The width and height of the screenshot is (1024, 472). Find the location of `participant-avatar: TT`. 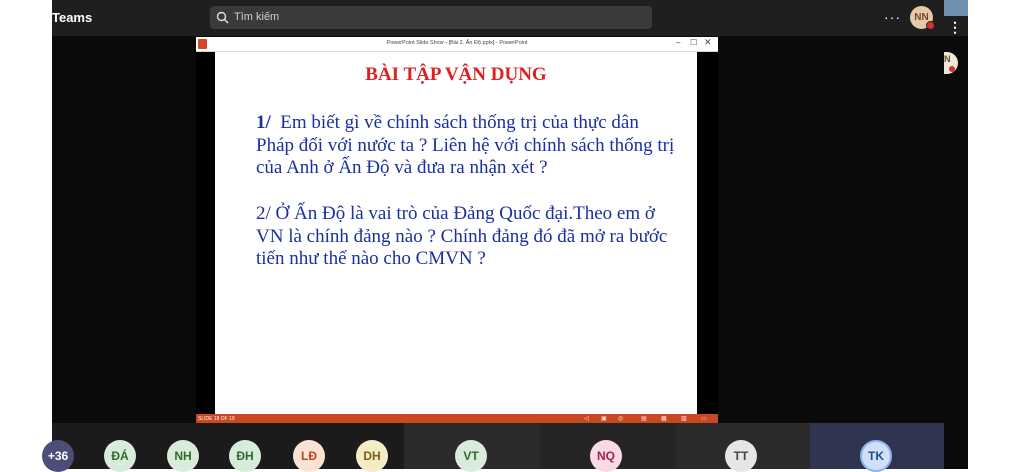

participant-avatar: TT is located at coordinates (741, 456).